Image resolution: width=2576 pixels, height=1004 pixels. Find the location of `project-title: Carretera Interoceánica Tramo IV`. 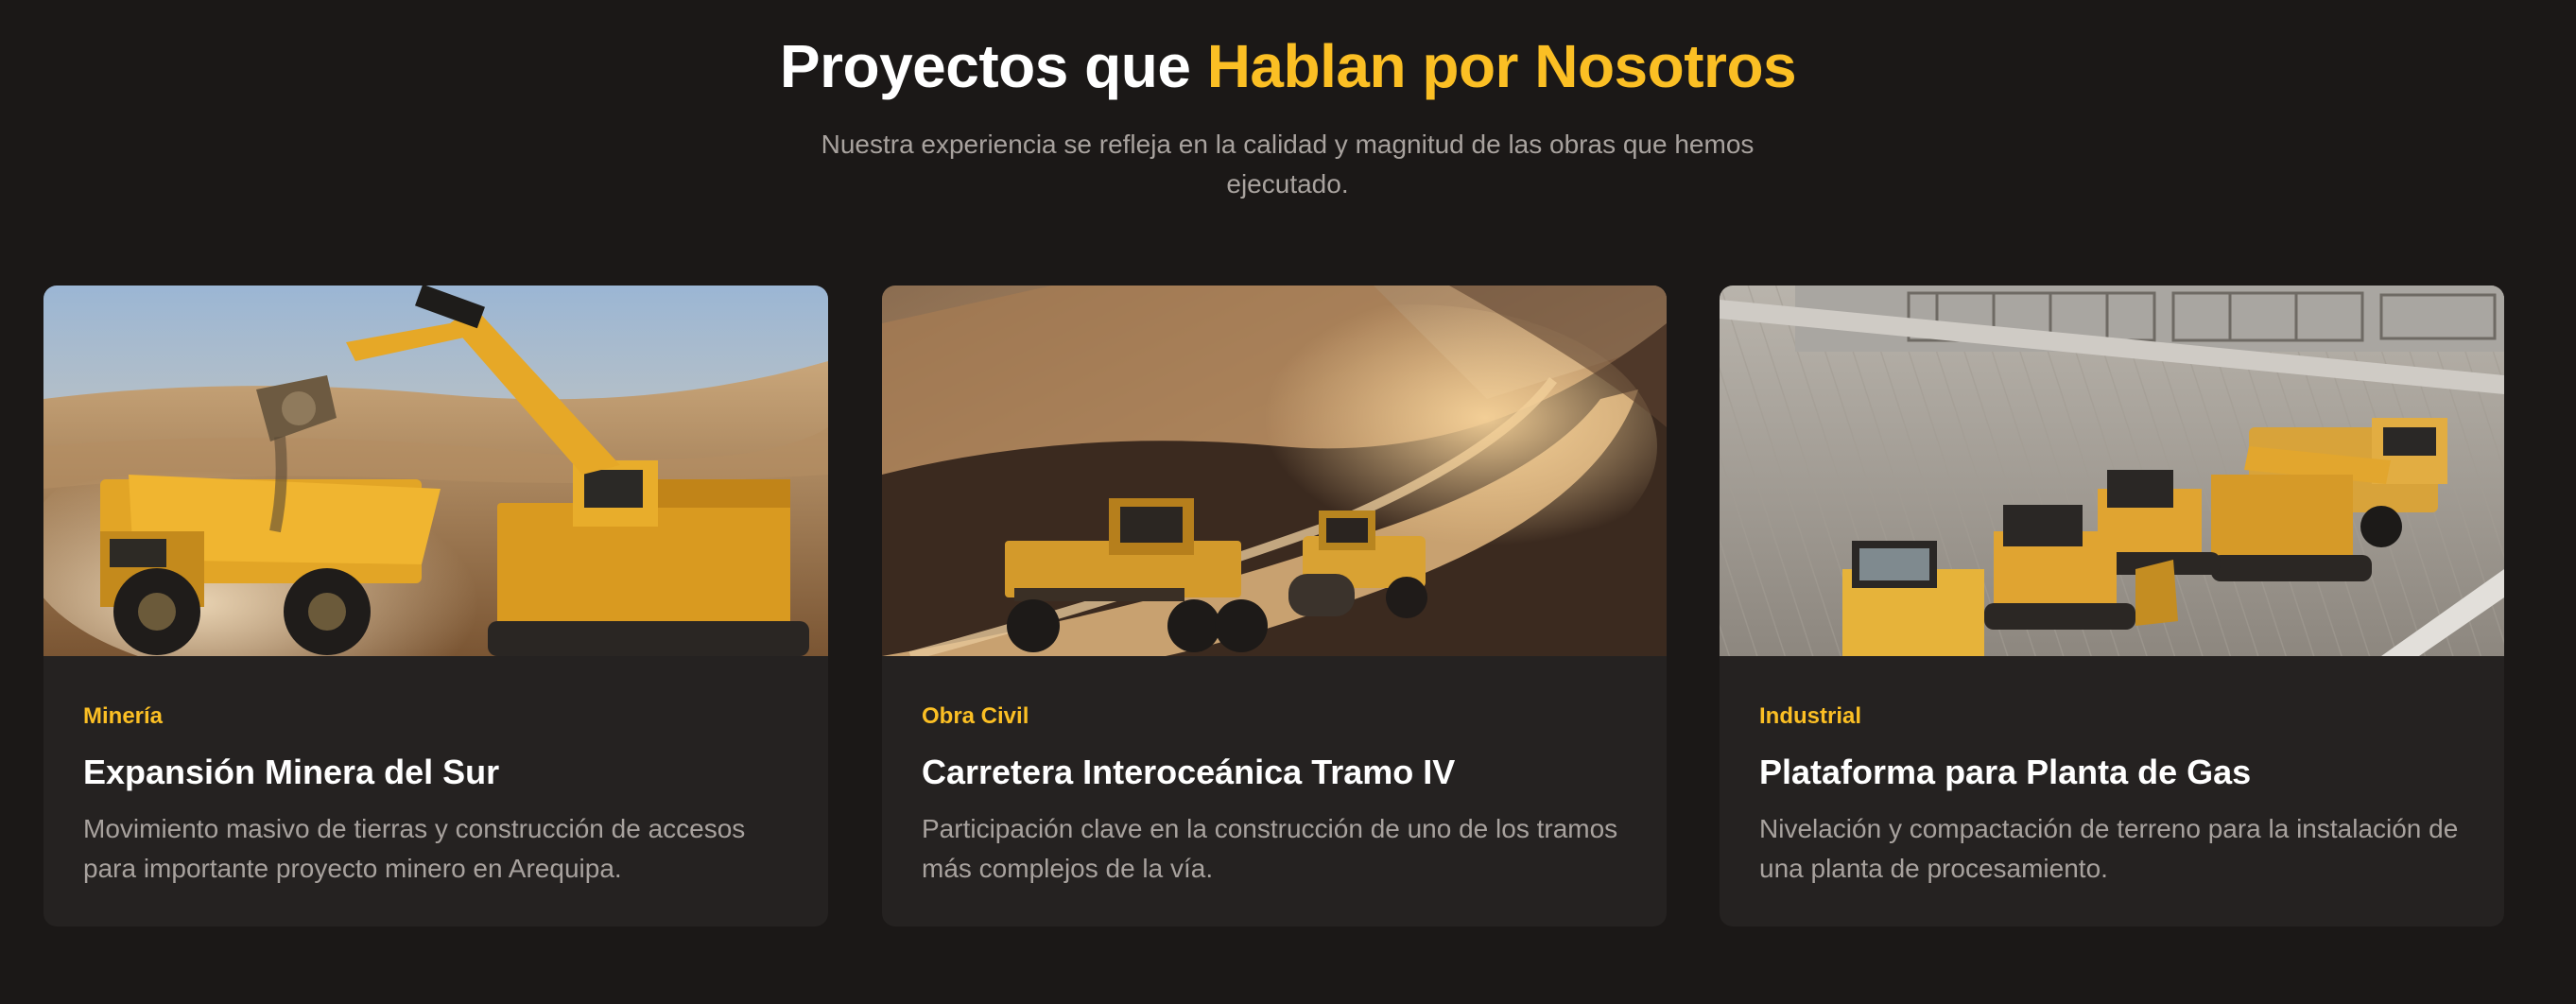

project-title: Carretera Interoceánica Tramo IV is located at coordinates (1189, 772).